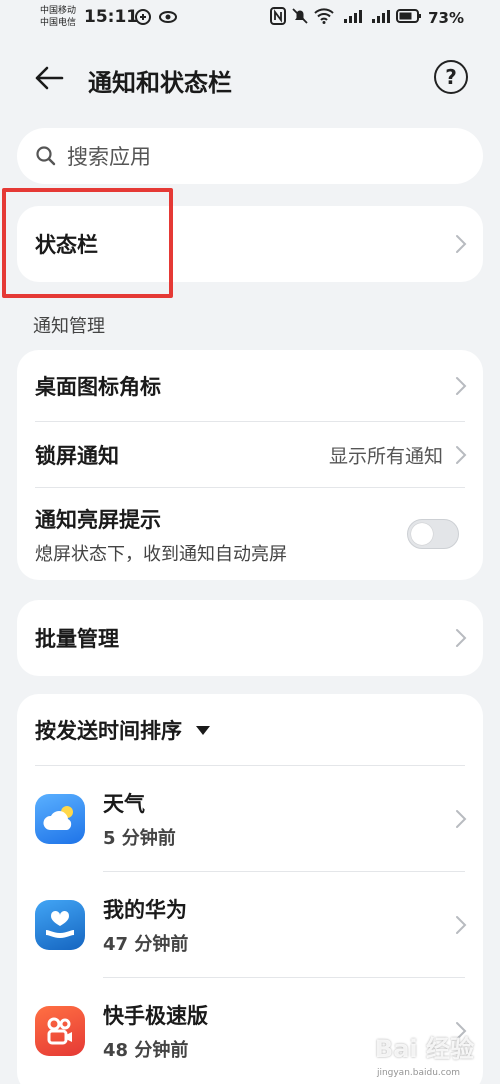  Describe the element at coordinates (111, 17) in the screenshot. I see `clock: 15:11` at that location.